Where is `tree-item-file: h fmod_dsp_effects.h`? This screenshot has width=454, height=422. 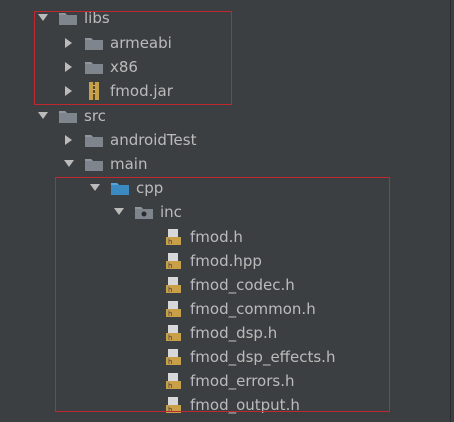 tree-item-file: h fmod_dsp_effects.h is located at coordinates (309, 357).